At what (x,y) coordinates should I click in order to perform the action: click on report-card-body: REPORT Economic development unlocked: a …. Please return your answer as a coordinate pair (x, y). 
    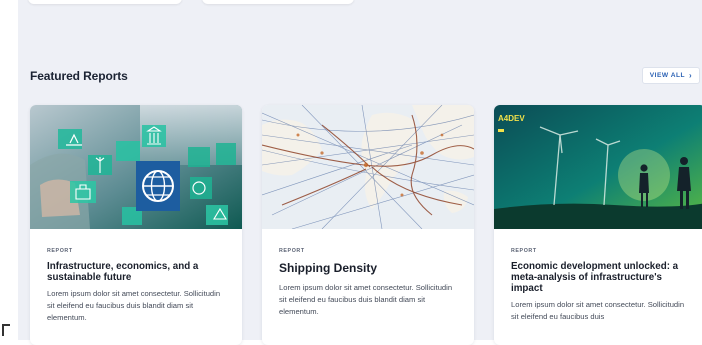
    Looking at the image, I should click on (601, 285).